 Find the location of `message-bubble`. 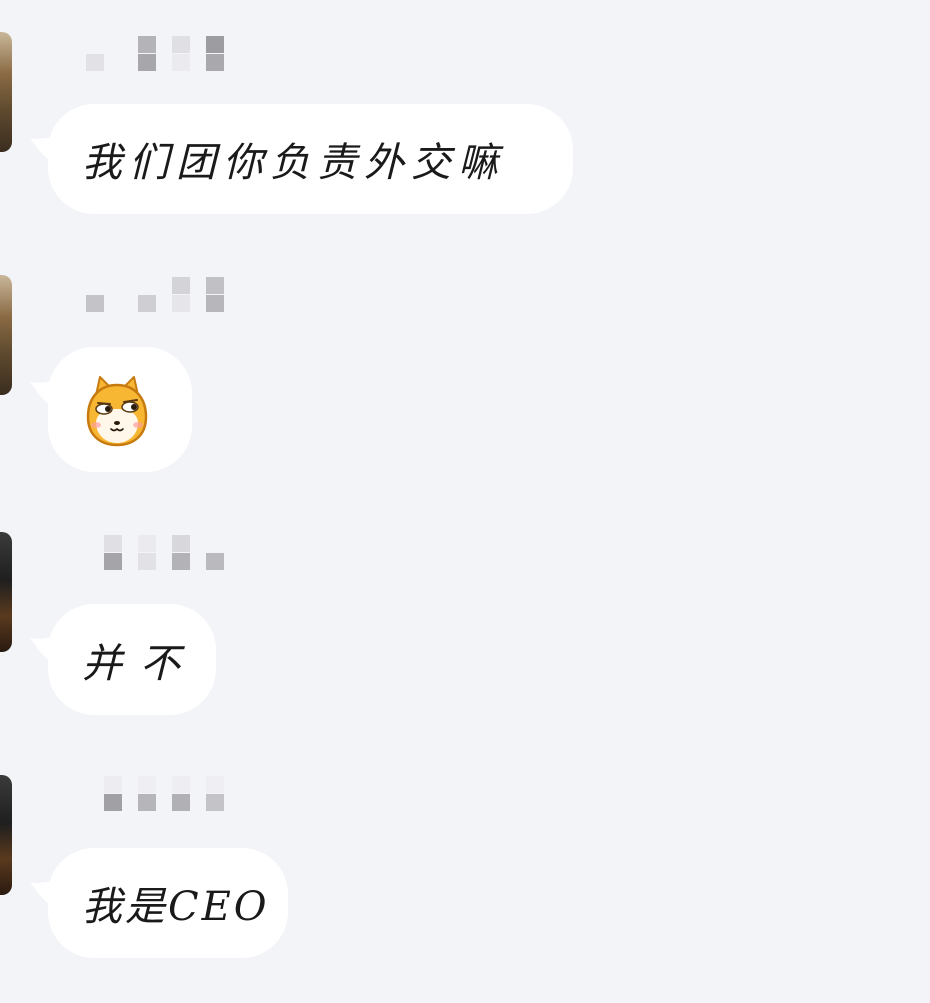

message-bubble is located at coordinates (120, 409).